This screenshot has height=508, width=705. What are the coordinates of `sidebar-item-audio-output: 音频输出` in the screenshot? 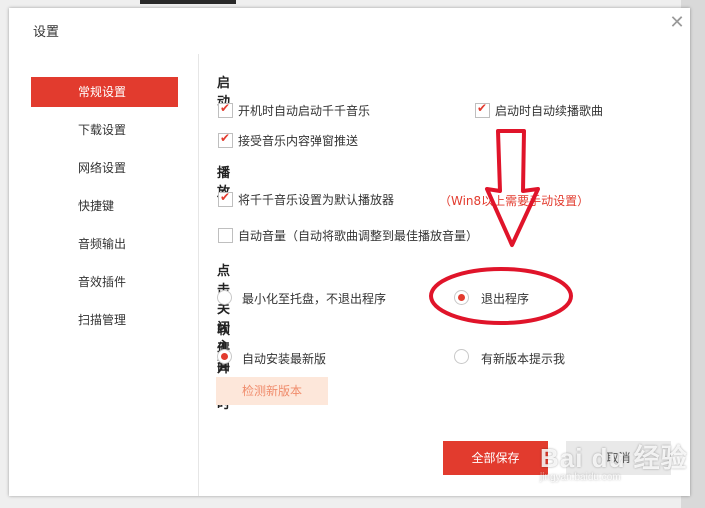 It's located at (104, 244).